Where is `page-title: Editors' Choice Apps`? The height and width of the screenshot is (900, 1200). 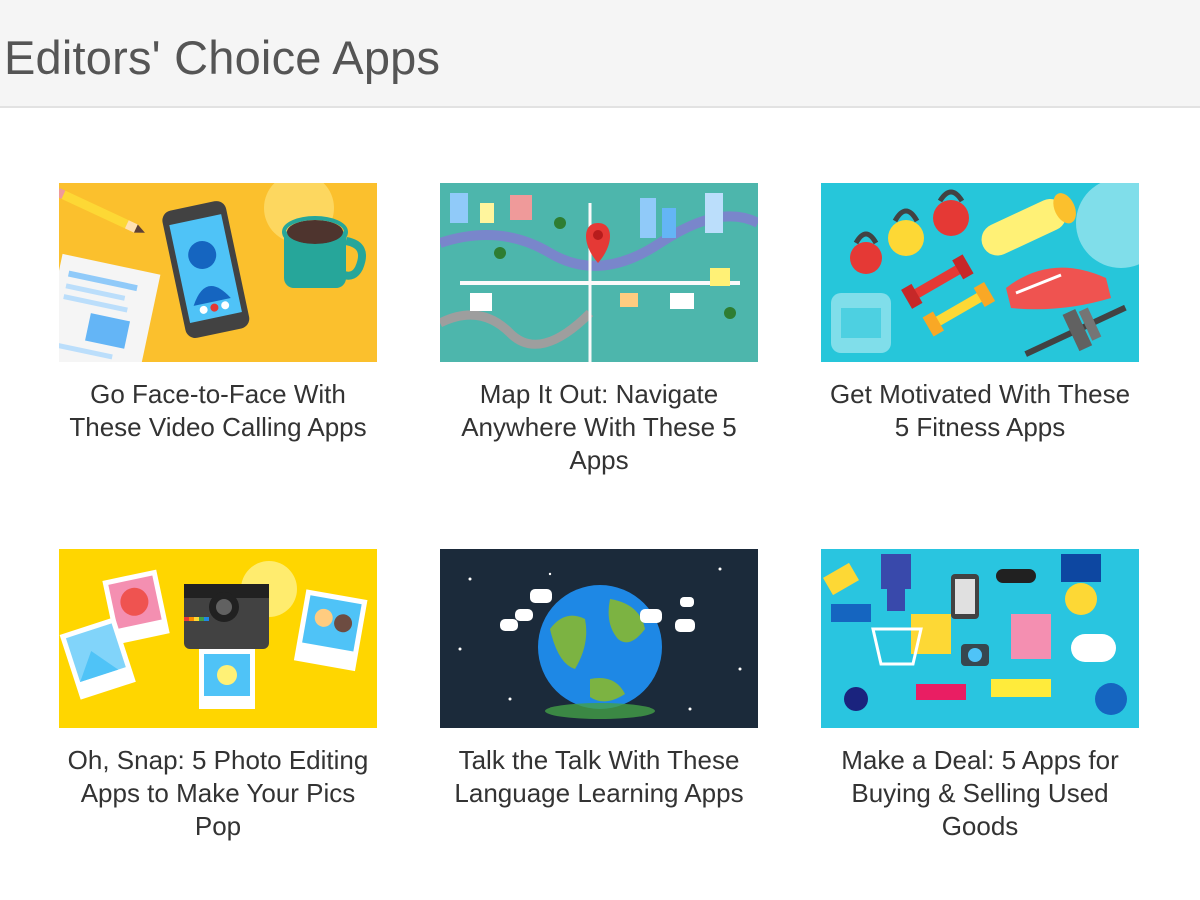
page-title: Editors' Choice Apps is located at coordinates (222, 57).